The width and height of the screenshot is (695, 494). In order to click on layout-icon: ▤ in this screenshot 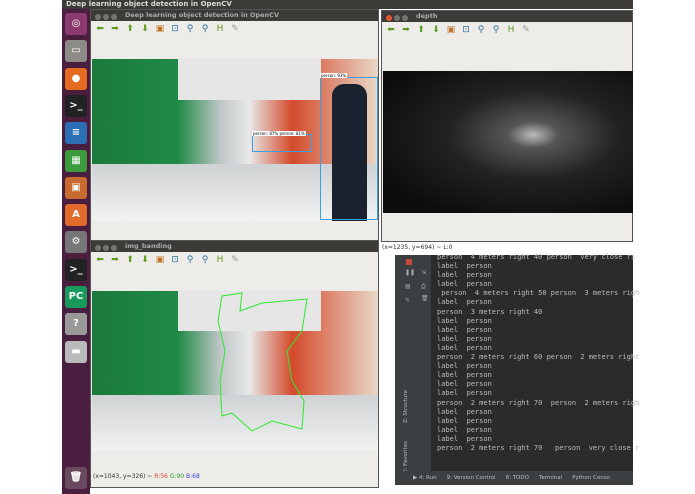, I will do `click(408, 286)`.